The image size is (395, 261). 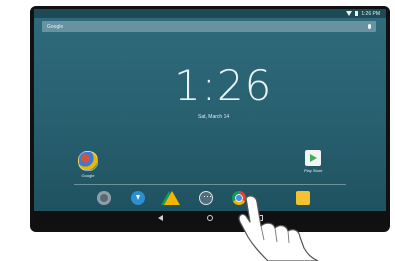 I want to click on battery-icon, so click(x=357, y=13).